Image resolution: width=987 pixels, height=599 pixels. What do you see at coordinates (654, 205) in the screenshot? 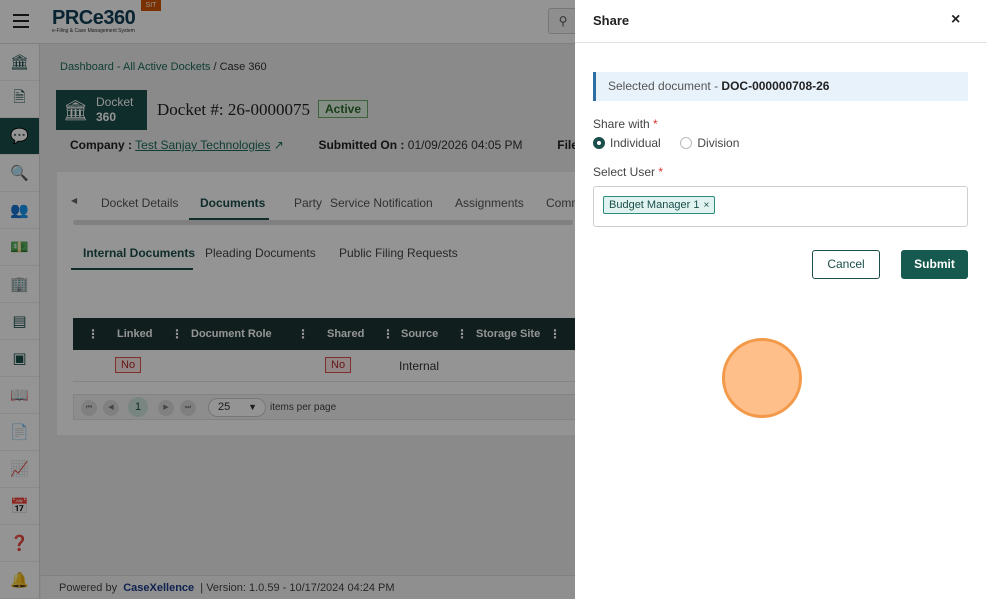
I see `user-chip-label: Budget Manager 1` at bounding box center [654, 205].